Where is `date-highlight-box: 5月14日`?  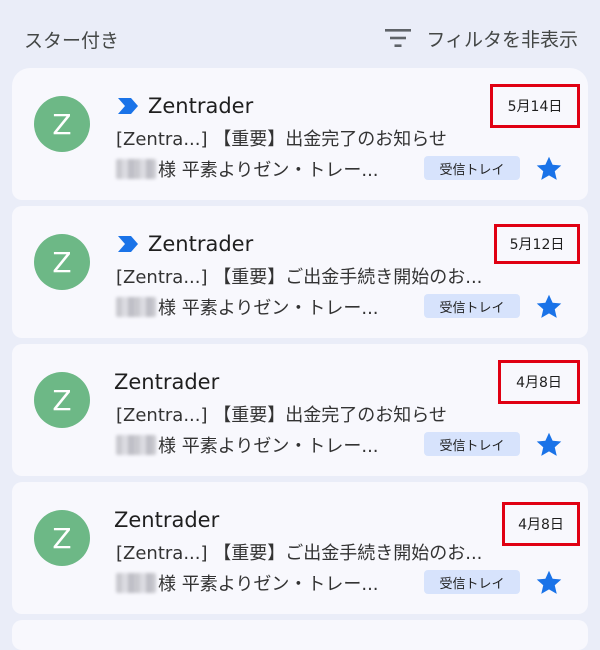 date-highlight-box: 5月14日 is located at coordinates (535, 106).